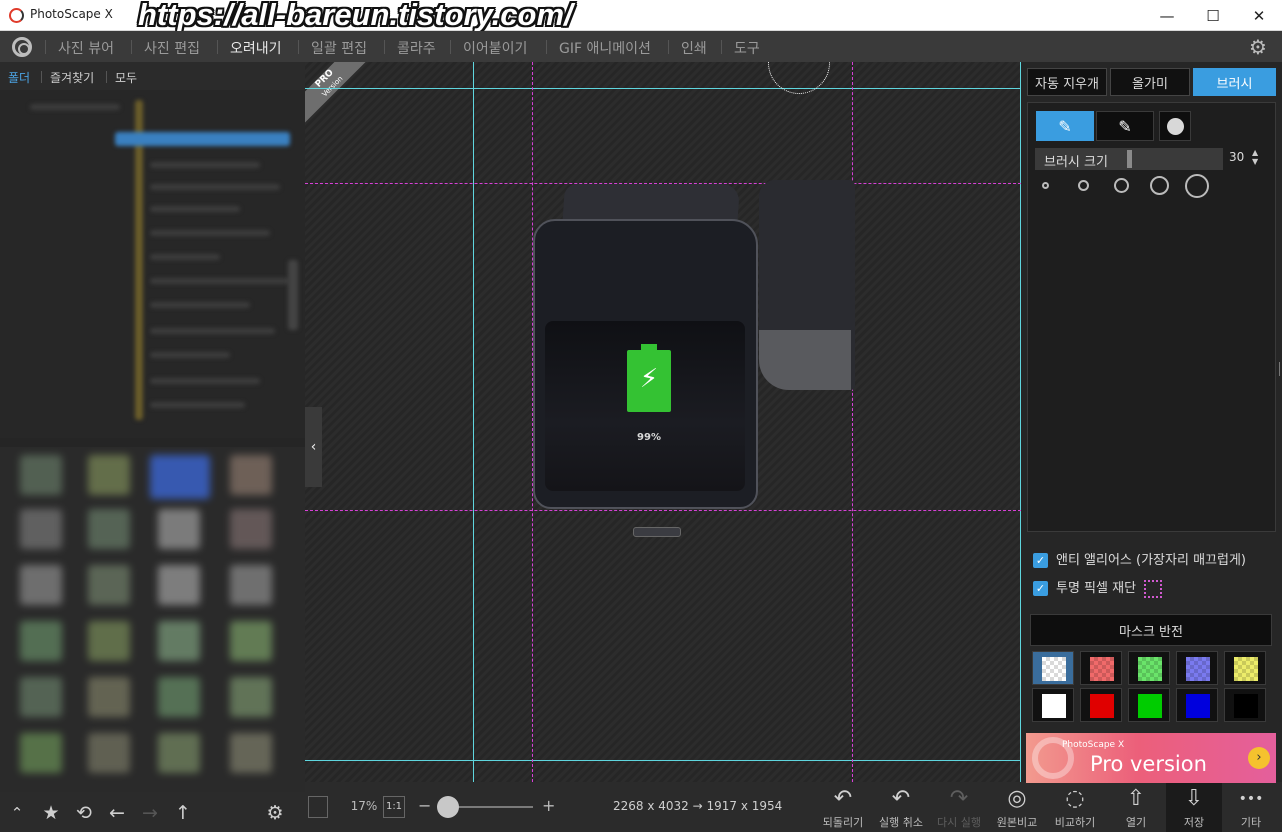 This screenshot has height=832, width=1282. What do you see at coordinates (1139, 558) in the screenshot?
I see `anti-alias-option: ✓ 앤티 앨리어스 (가장자리 매끄럽게)` at bounding box center [1139, 558].